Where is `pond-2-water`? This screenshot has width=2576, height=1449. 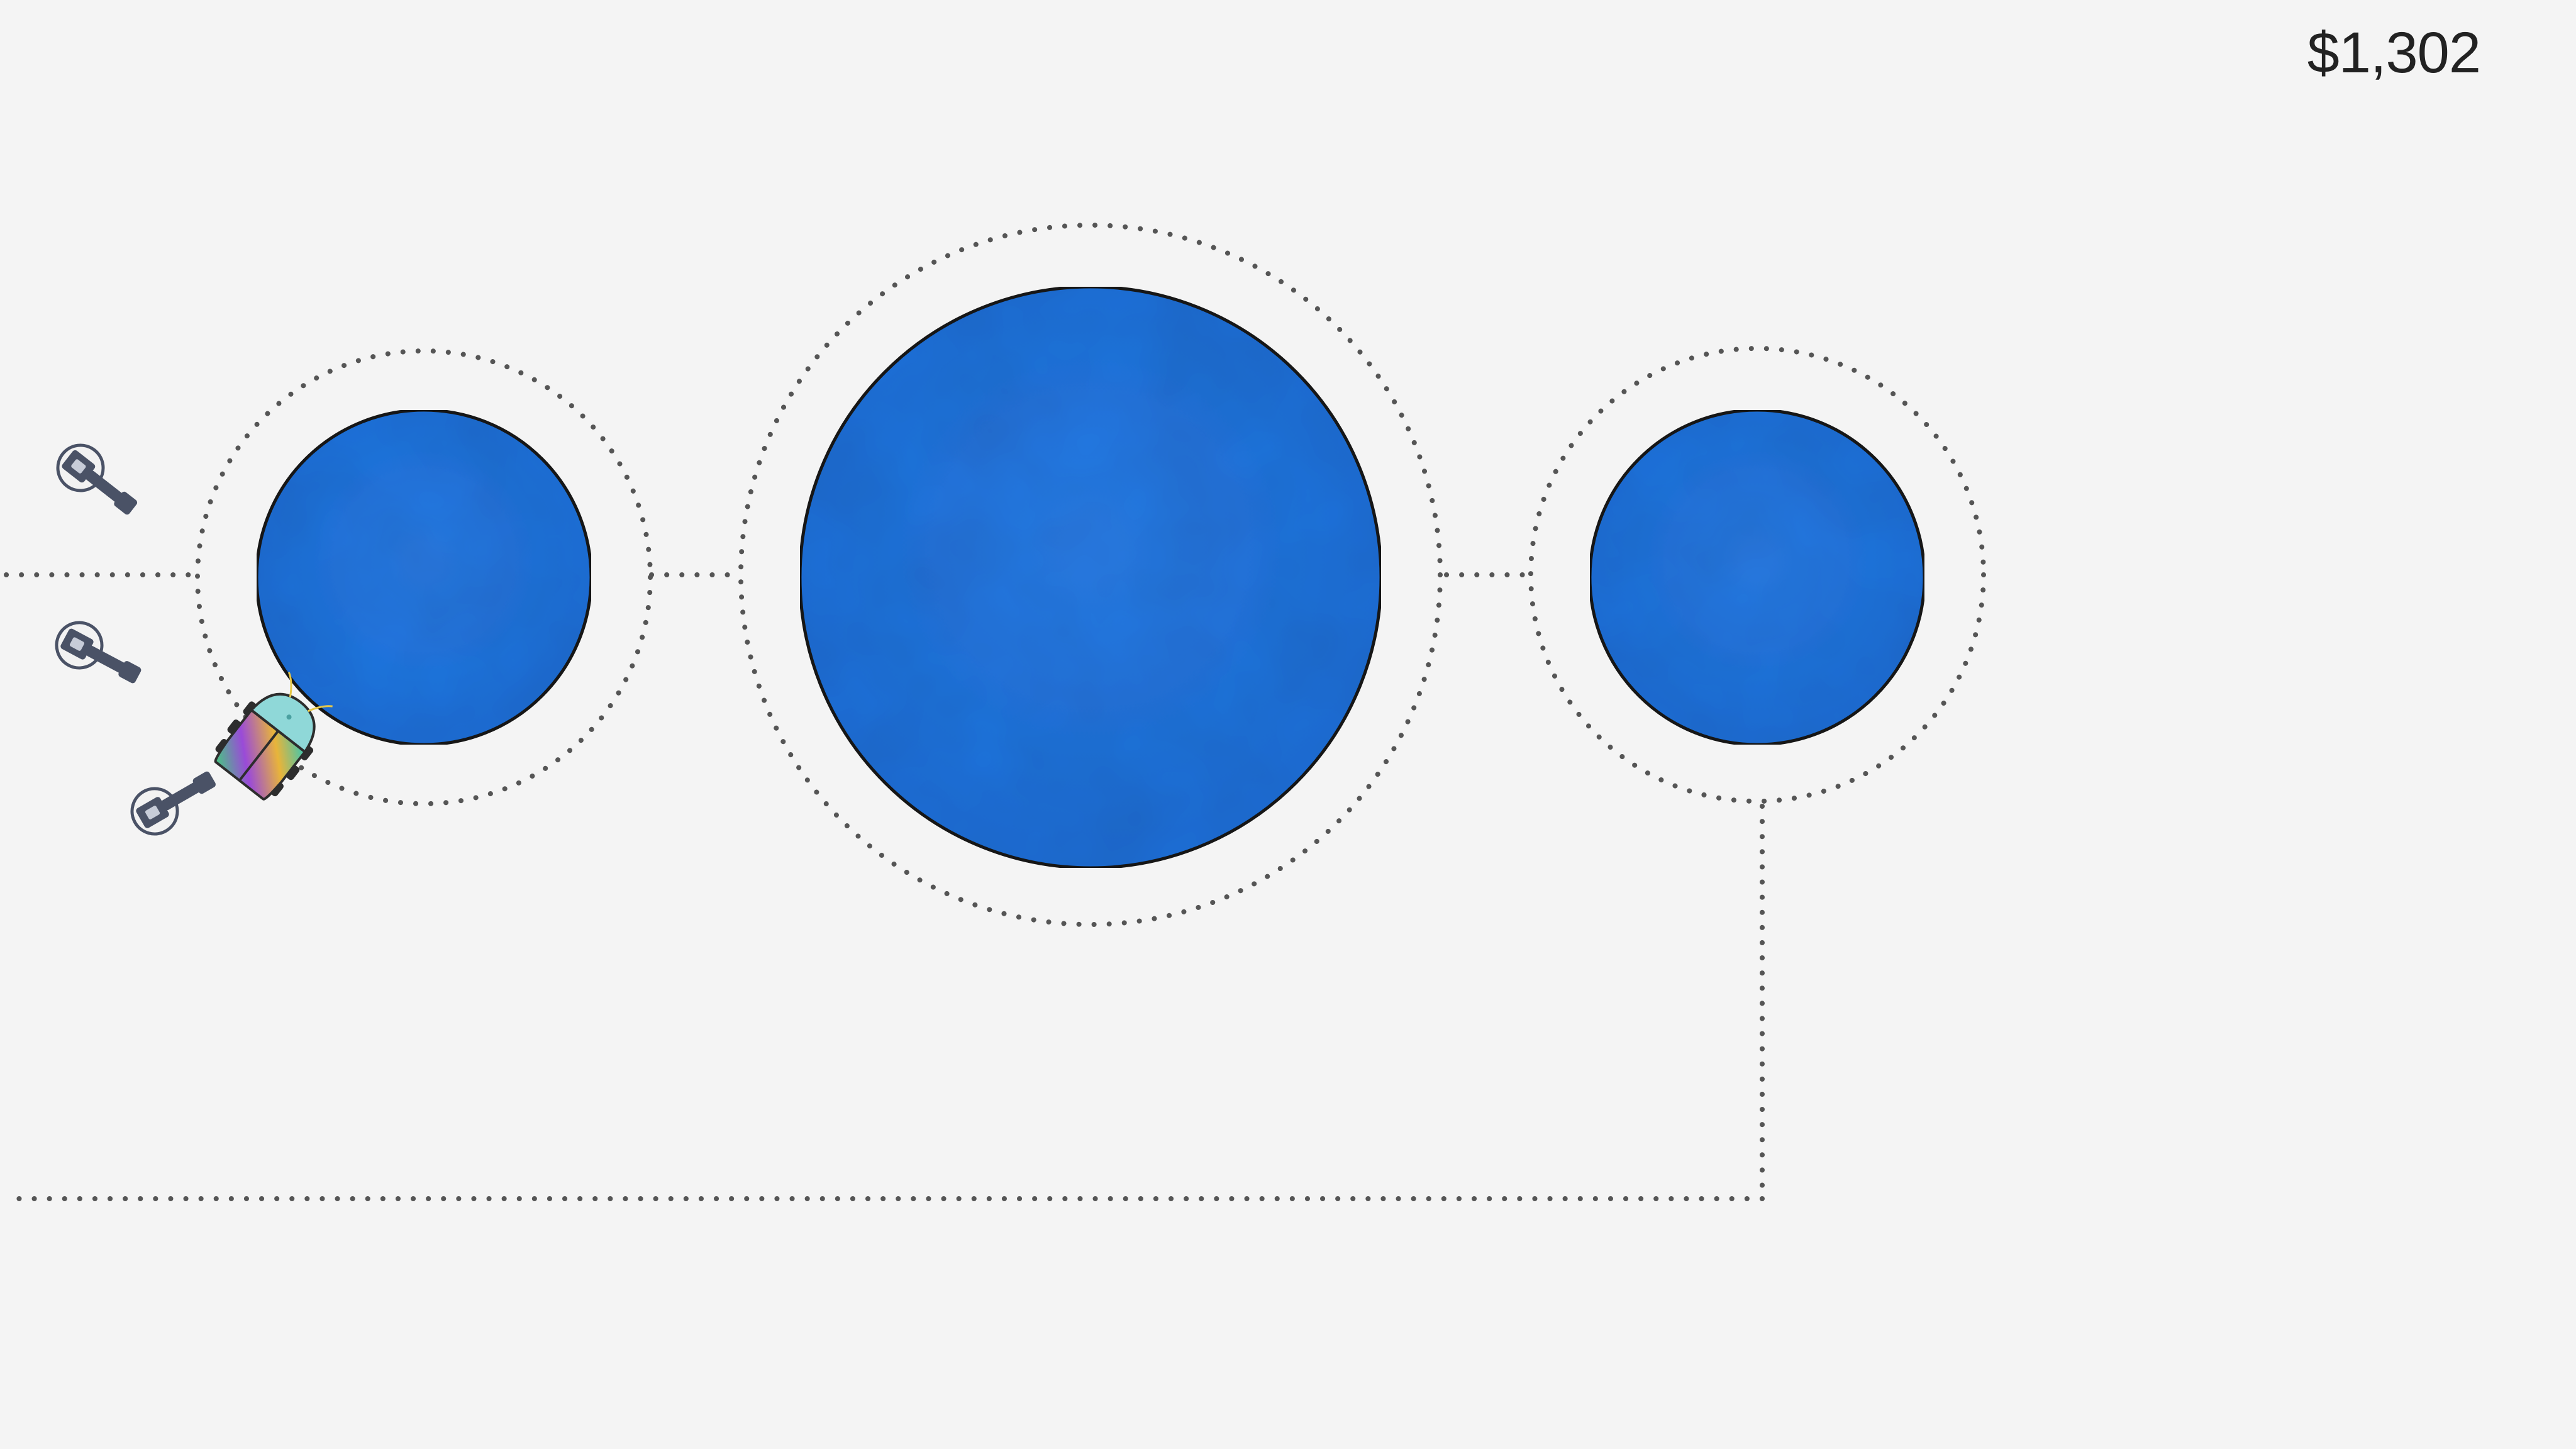
pond-2-water is located at coordinates (1090, 577).